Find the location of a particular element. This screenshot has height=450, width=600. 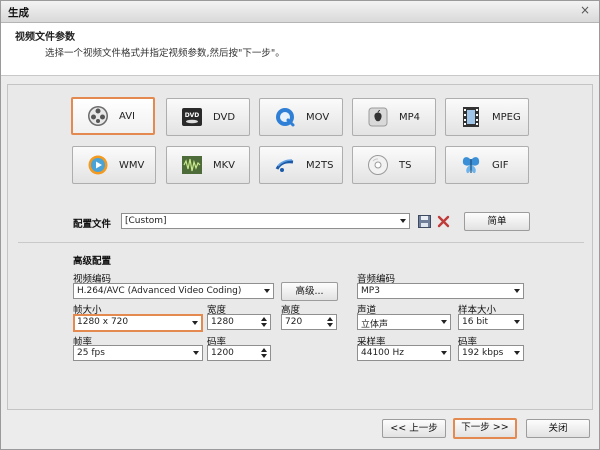

format-button-m2ts: M2TS is located at coordinates (301, 165).